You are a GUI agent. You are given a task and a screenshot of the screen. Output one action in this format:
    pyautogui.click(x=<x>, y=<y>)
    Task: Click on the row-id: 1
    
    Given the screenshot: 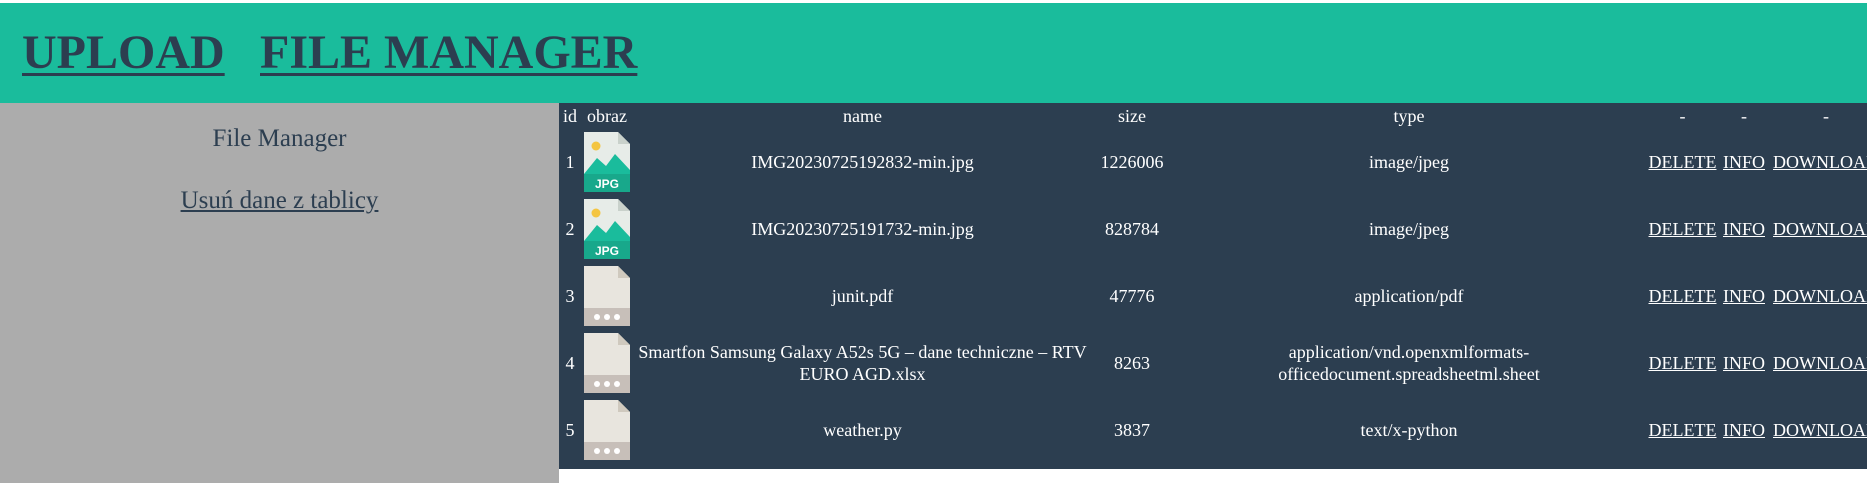 What is the action you would take?
    pyautogui.click(x=570, y=161)
    